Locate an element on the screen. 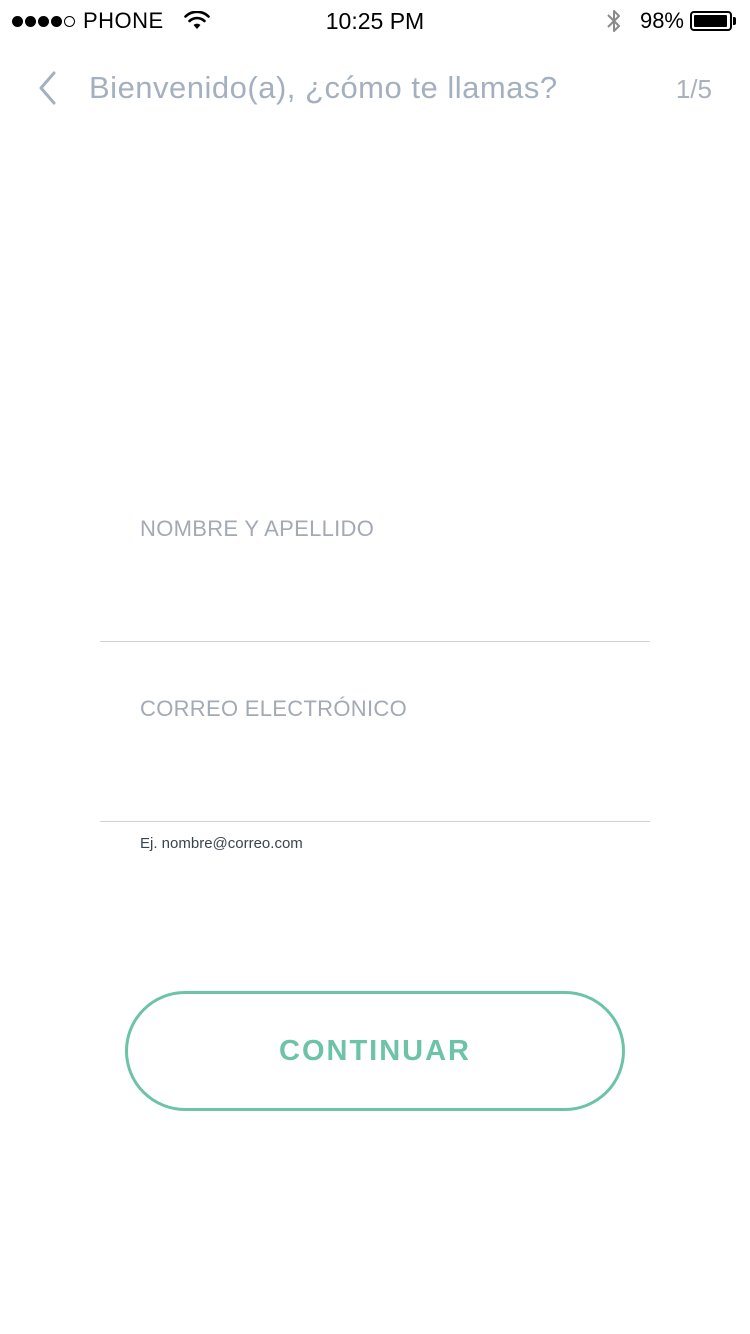 The image size is (750, 1334). nav-header: Bienvenido(a), ¿cómo te llamas? 1/5 is located at coordinates (375, 88).